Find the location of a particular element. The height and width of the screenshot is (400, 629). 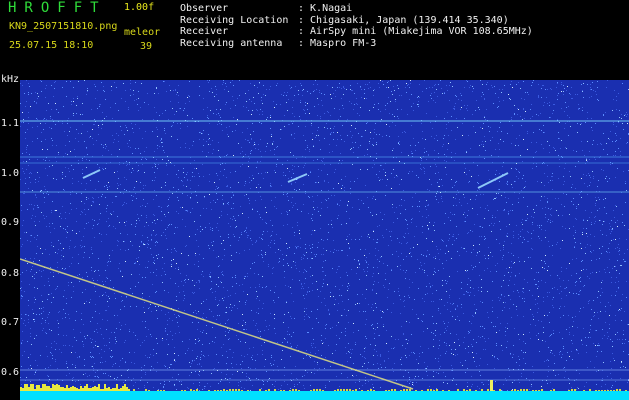

meta-label: Receiving Location is located at coordinates (234, 20).